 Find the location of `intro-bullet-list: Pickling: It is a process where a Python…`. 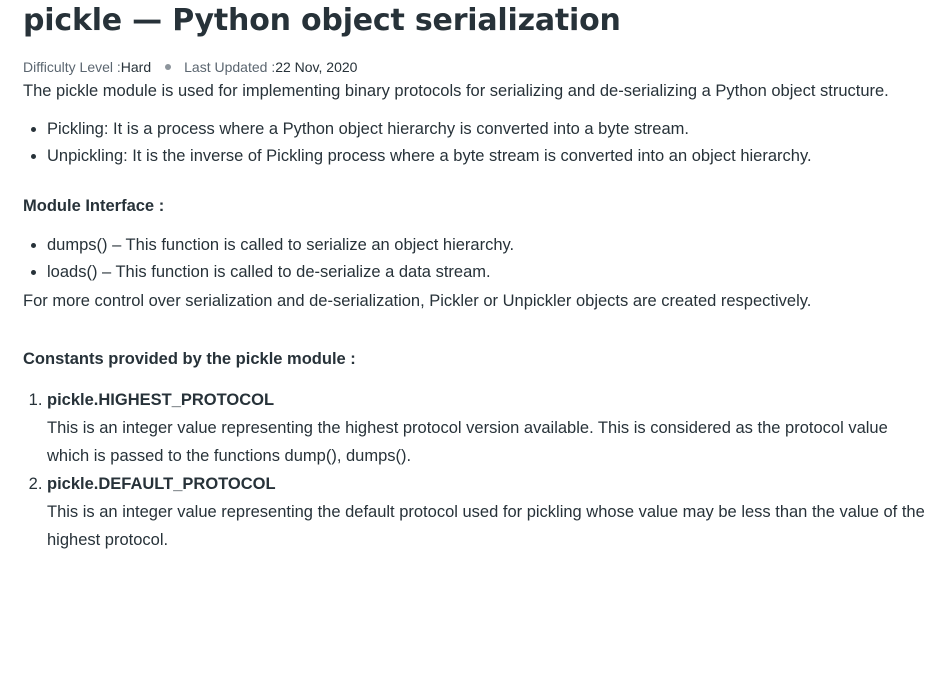

intro-bullet-list: Pickling: It is a process where a Python… is located at coordinates (475, 143).